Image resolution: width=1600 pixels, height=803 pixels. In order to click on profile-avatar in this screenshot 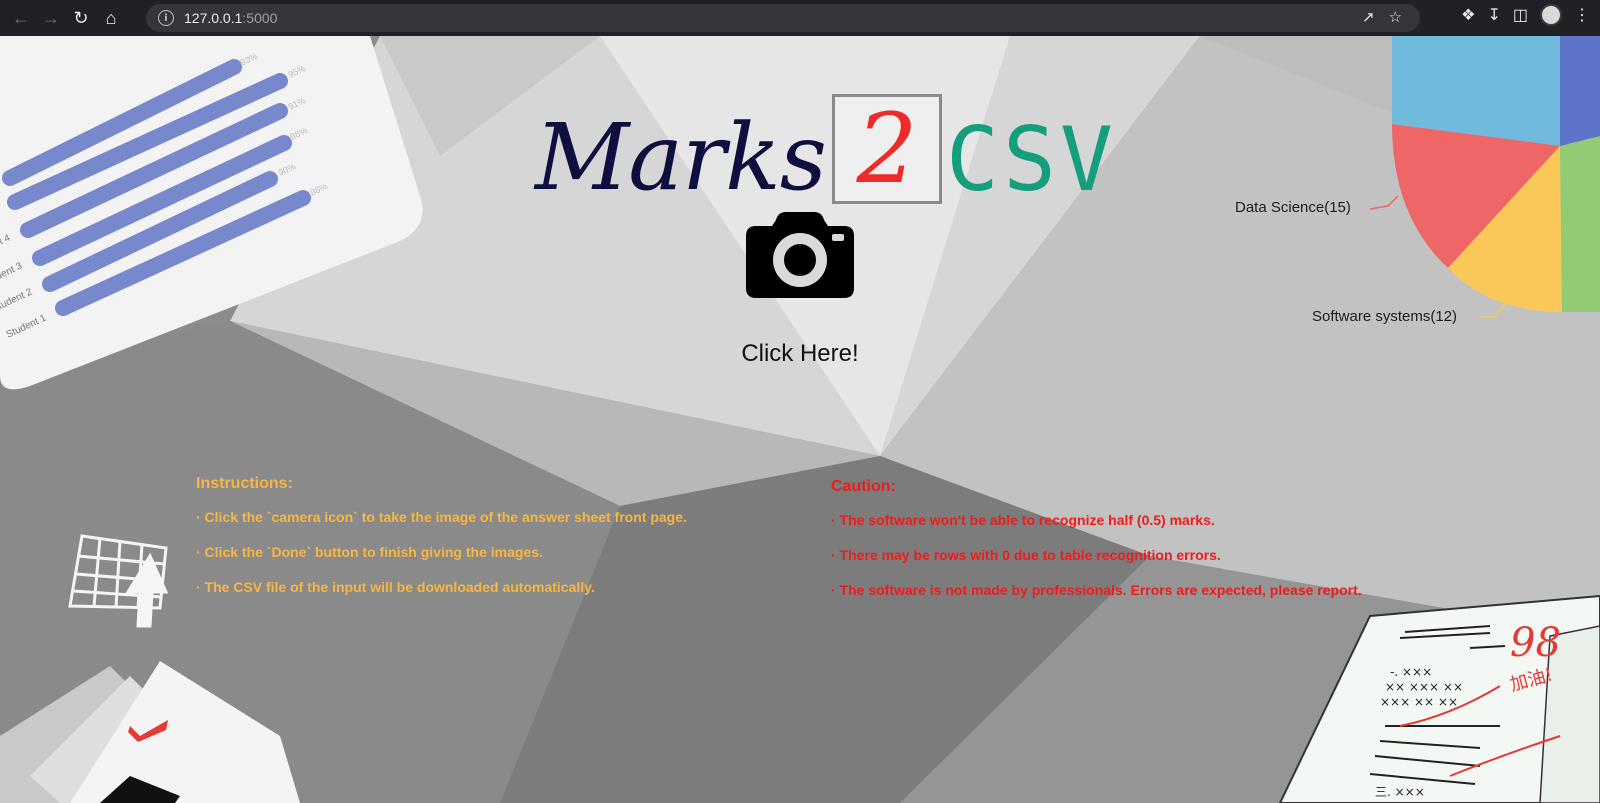, I will do `click(1551, 15)`.